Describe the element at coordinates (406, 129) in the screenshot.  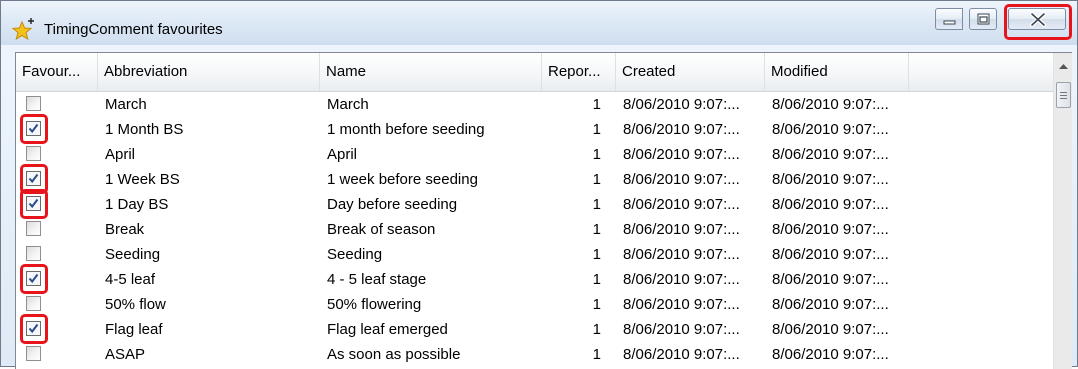
I see `name-cell: 1 month before seeding` at that location.